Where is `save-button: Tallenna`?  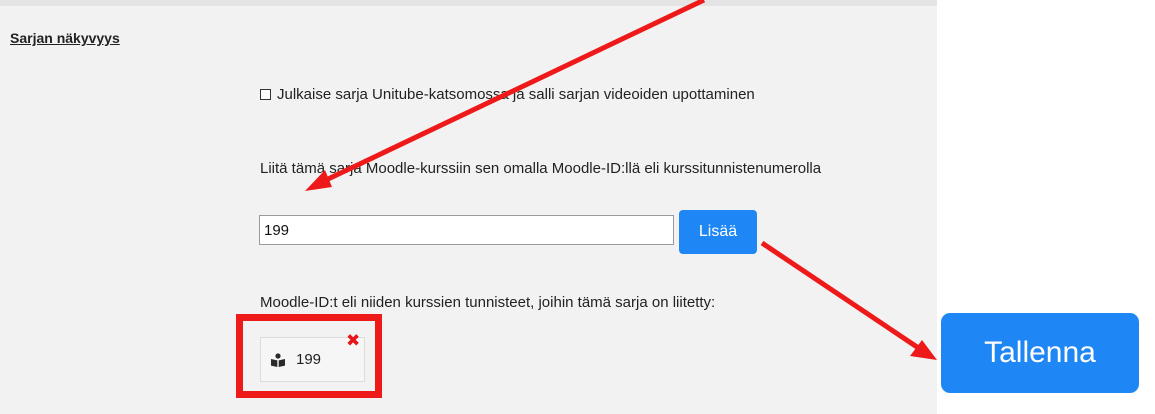
save-button: Tallenna is located at coordinates (1040, 353).